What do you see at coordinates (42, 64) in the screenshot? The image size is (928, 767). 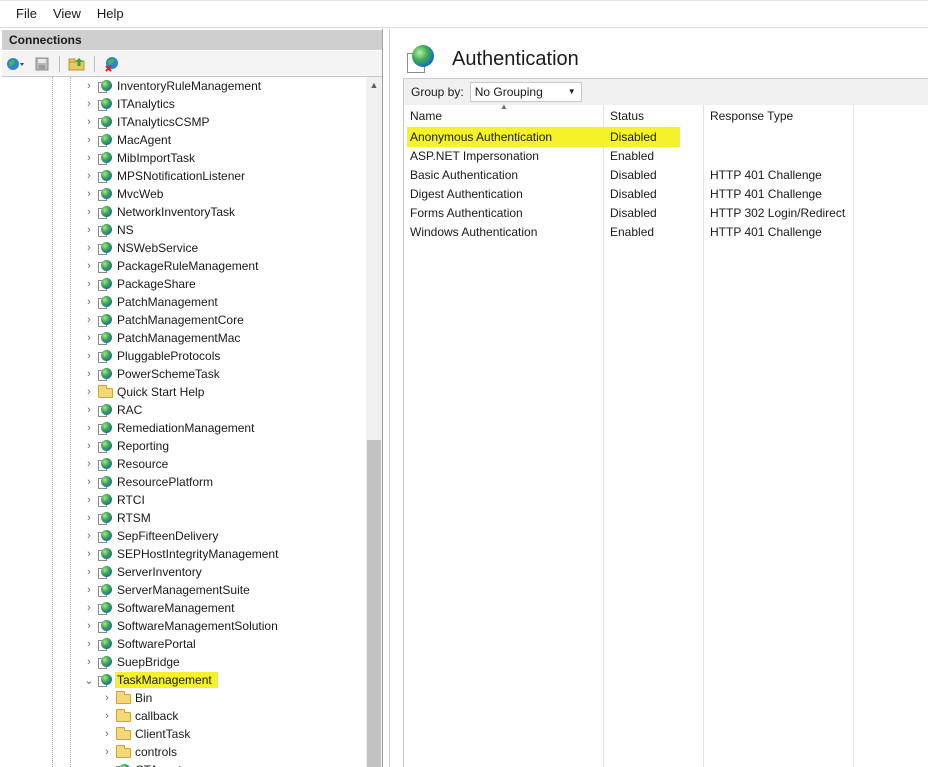 I see `save-icon` at bounding box center [42, 64].